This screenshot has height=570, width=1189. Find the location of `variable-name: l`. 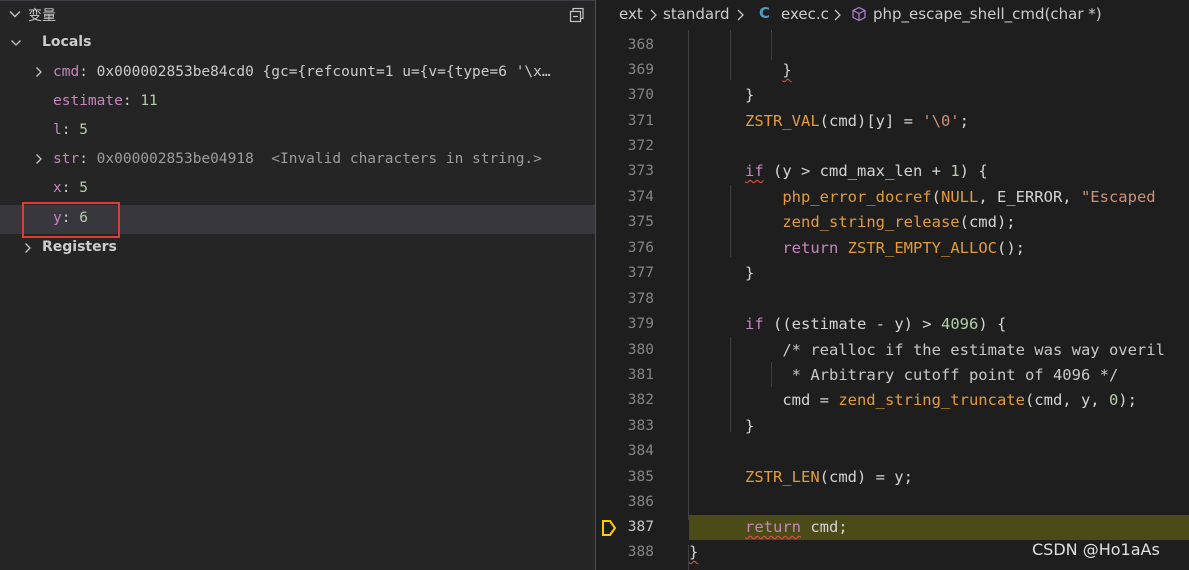

variable-name: l is located at coordinates (57, 130).